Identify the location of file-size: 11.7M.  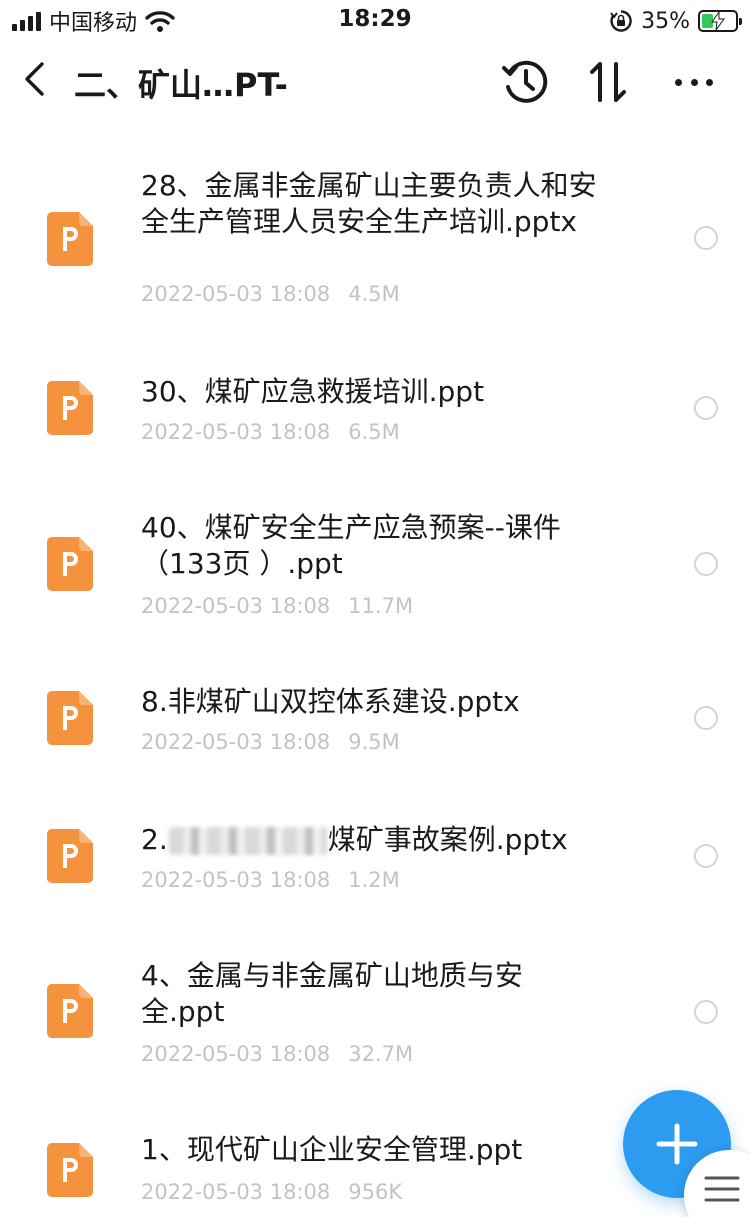
(381, 606).